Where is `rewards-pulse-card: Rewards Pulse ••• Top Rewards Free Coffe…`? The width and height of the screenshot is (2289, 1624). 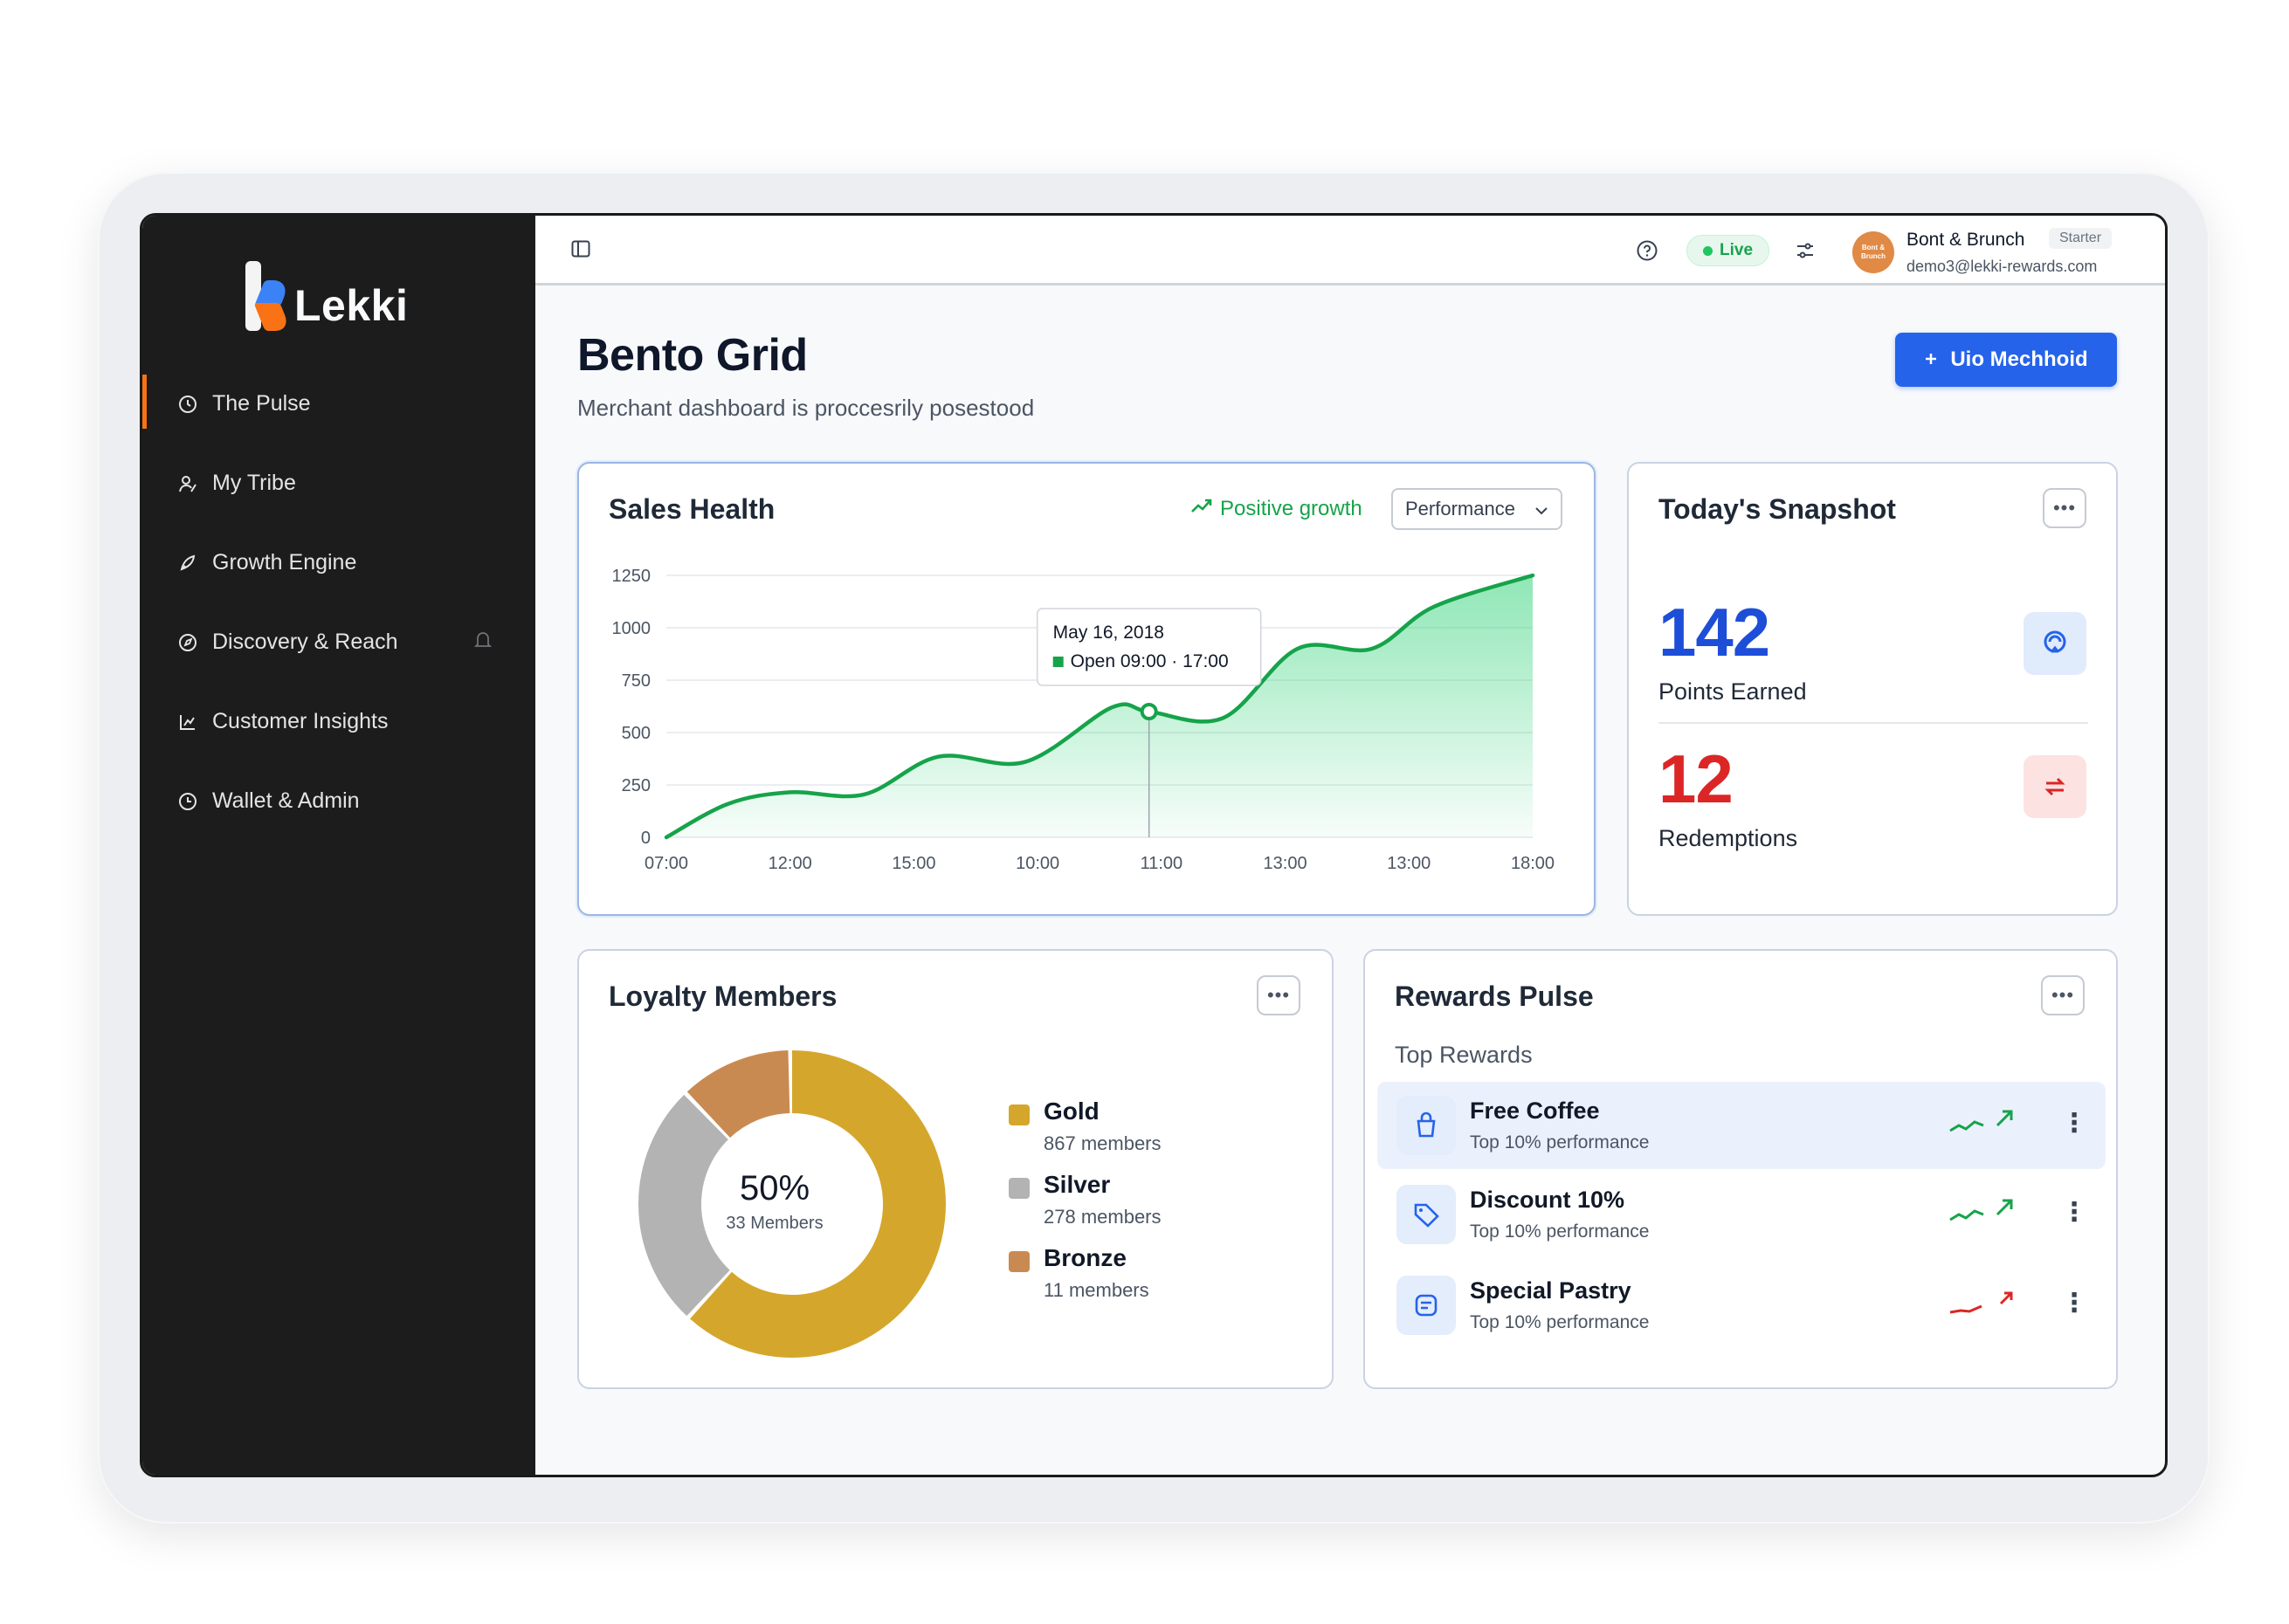
rewards-pulse-card: Rewards Pulse ••• Top Rewards Free Coffe… is located at coordinates (1740, 1169).